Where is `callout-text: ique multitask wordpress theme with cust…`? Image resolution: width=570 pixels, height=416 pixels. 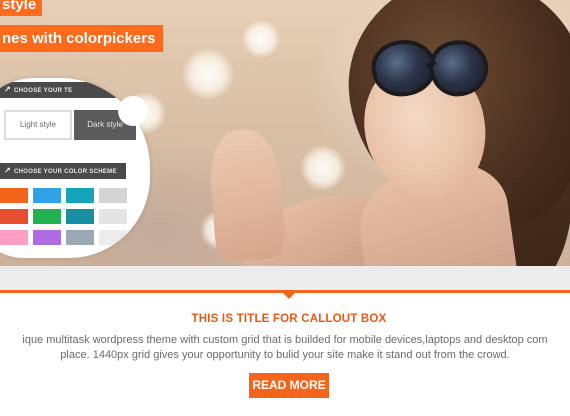 callout-text: ique multitask wordpress theme with cust… is located at coordinates (285, 347).